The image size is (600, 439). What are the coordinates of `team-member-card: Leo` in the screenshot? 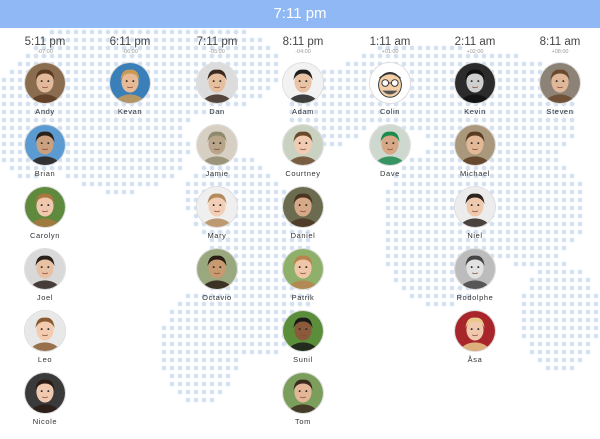 It's located at (45, 341).